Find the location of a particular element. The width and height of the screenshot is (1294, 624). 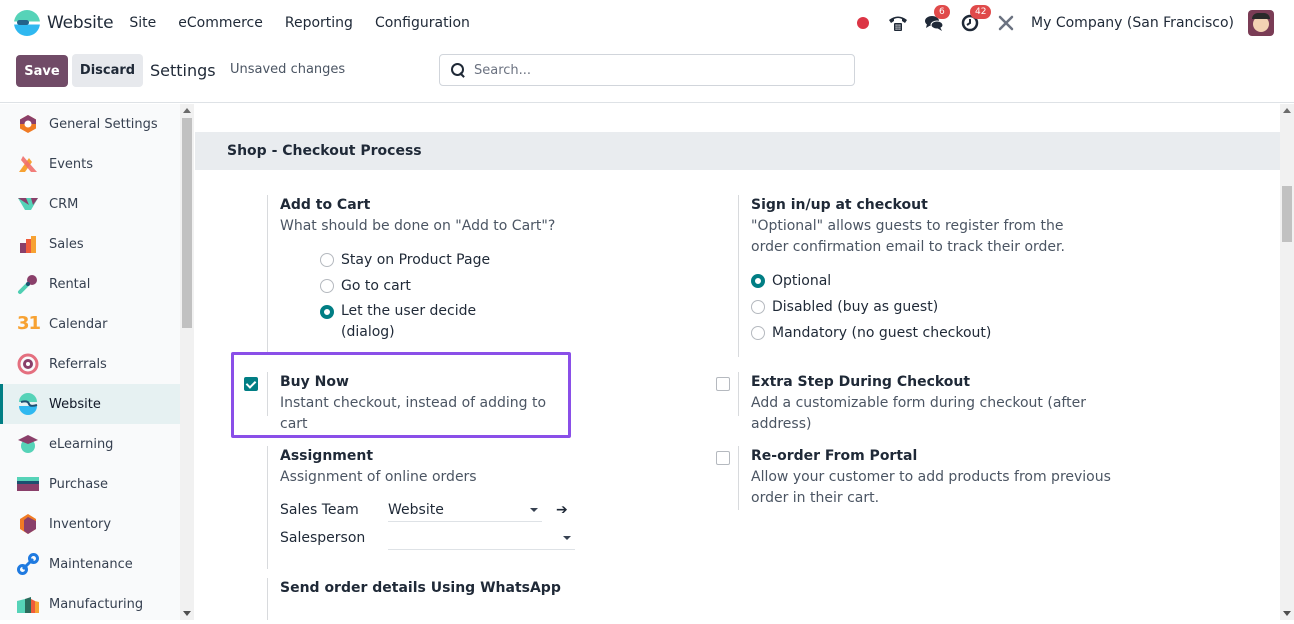

menu-reporting: Reporting is located at coordinates (319, 23).